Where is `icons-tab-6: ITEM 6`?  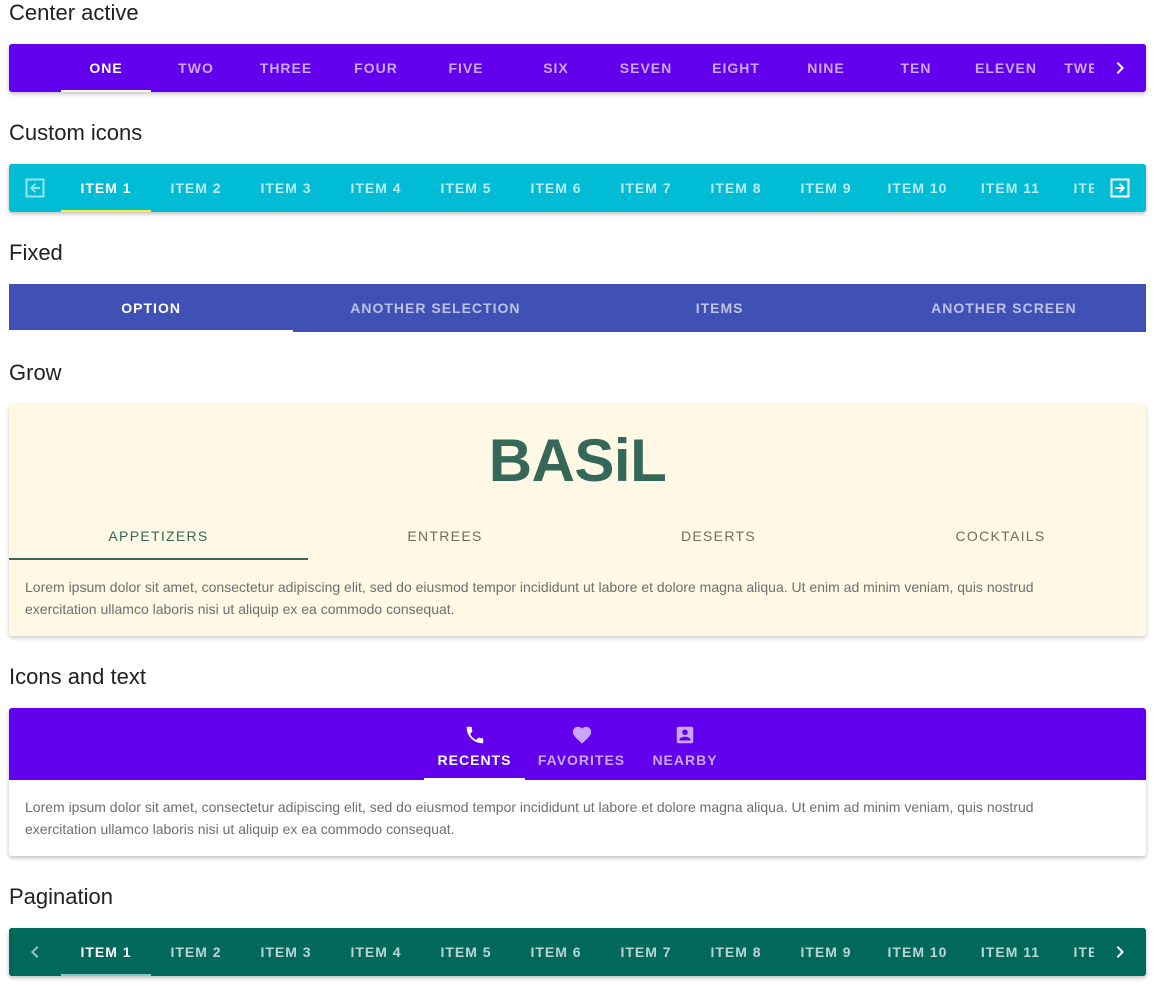 icons-tab-6: ITEM 6 is located at coordinates (556, 188).